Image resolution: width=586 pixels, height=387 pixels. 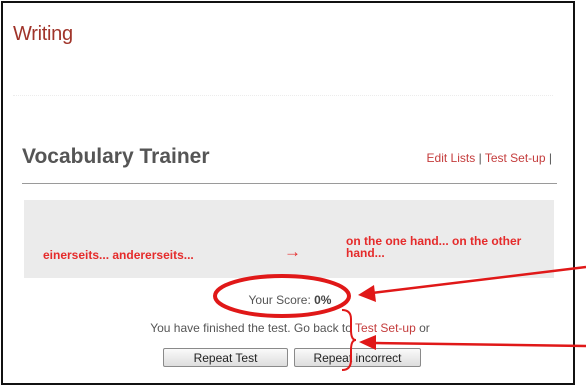 What do you see at coordinates (515, 158) in the screenshot?
I see `test-setup-link: Test Set-up` at bounding box center [515, 158].